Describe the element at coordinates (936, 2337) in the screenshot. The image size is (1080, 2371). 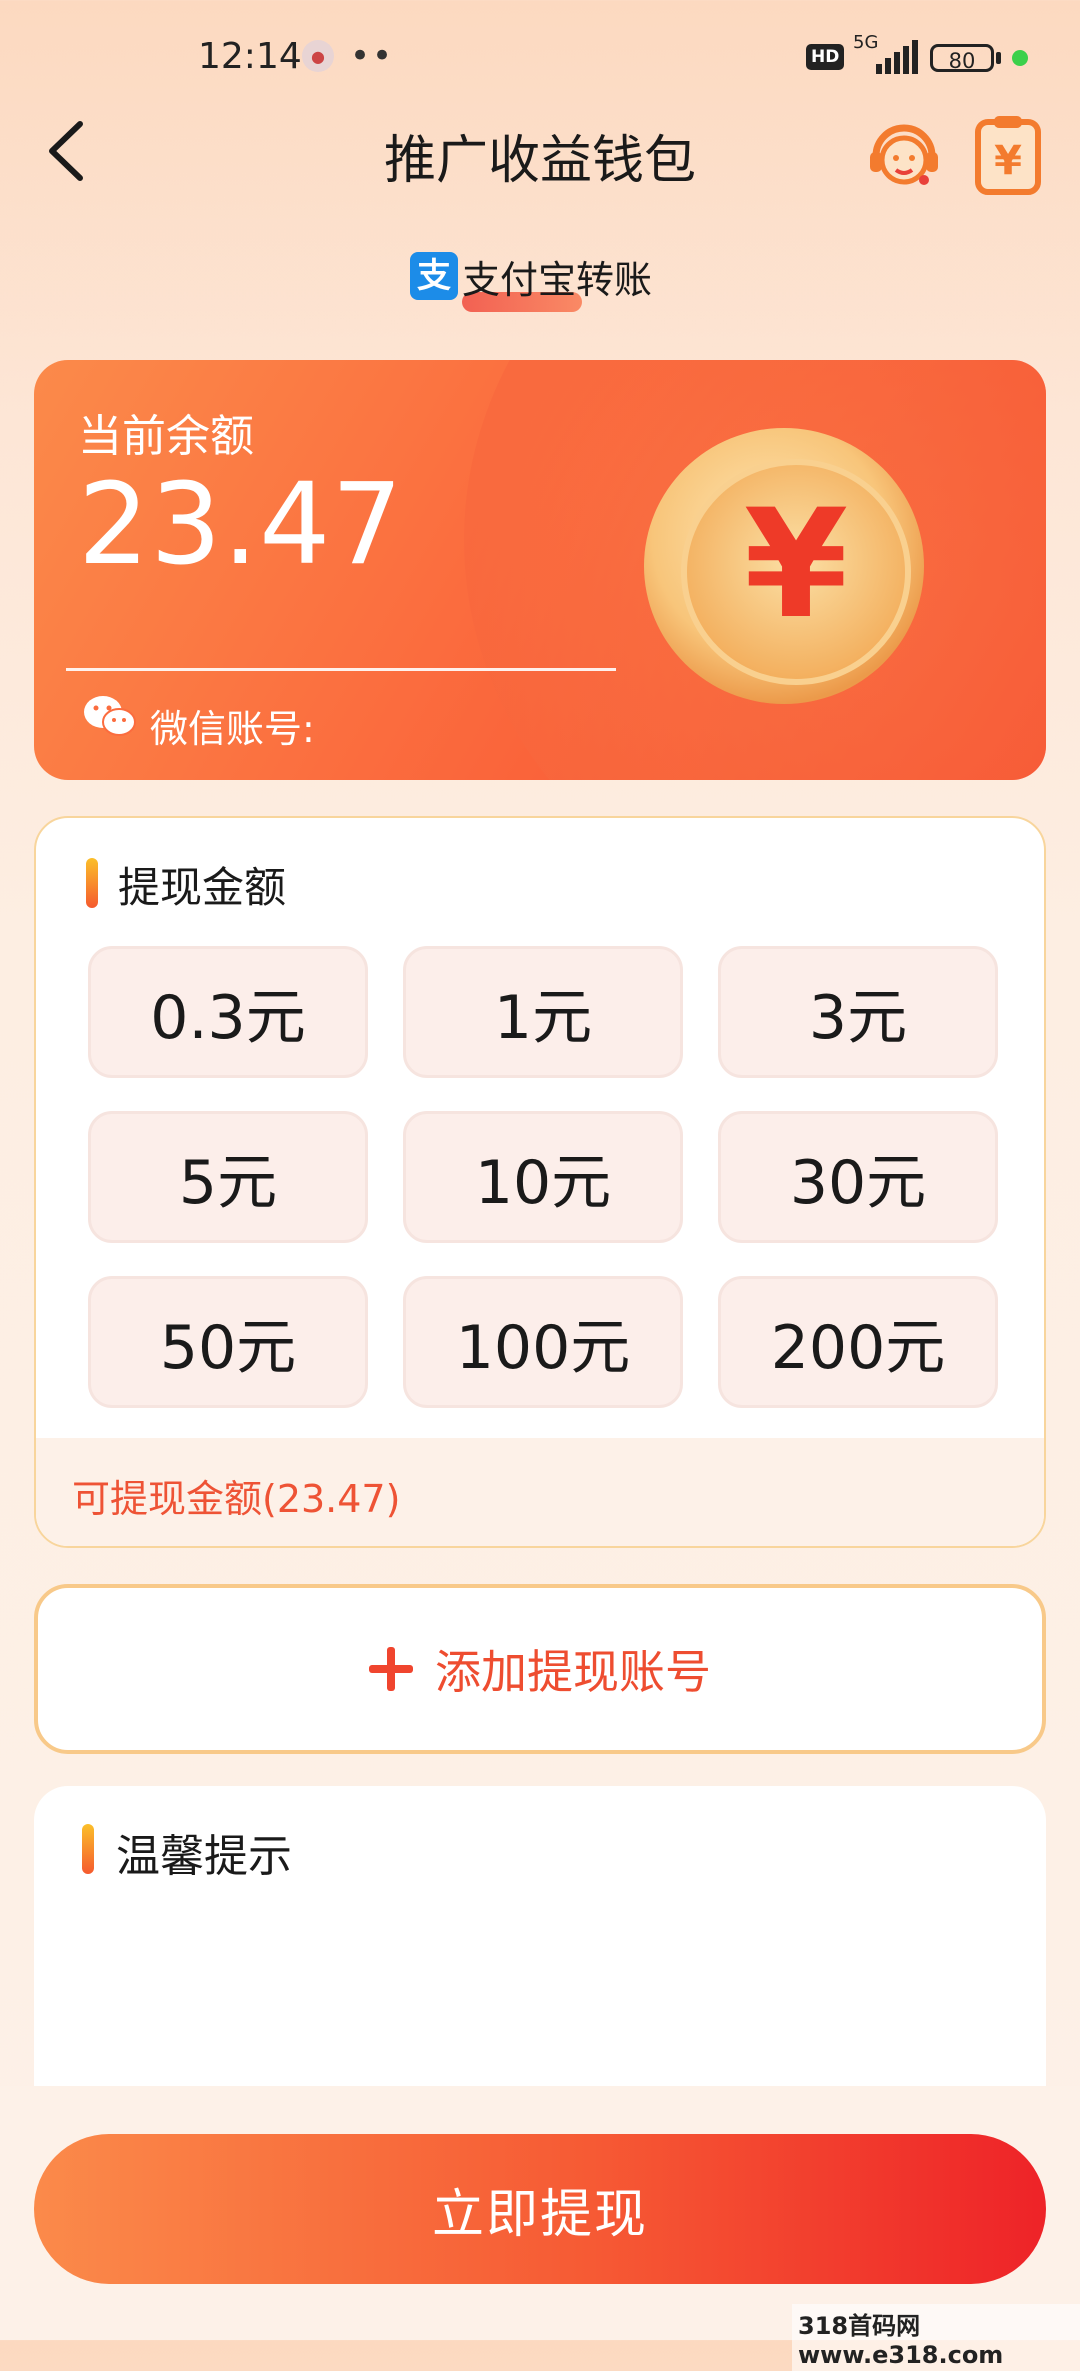
I see `watermark: 318首码网 www.e318.com` at that location.